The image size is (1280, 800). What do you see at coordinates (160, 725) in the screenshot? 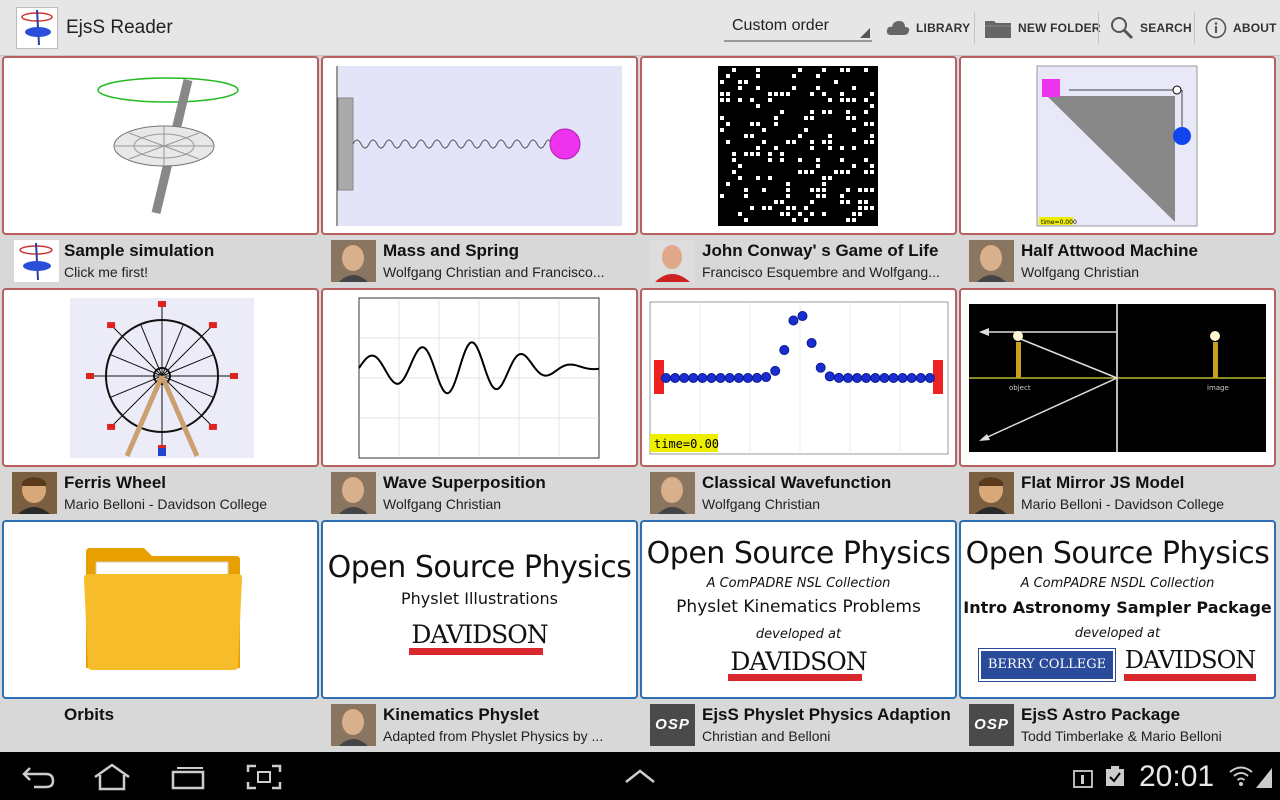
I see `list-item: Orbits` at bounding box center [160, 725].